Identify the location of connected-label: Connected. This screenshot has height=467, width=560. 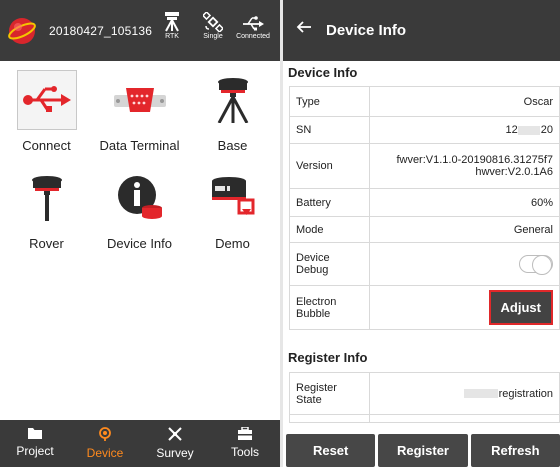
(253, 36).